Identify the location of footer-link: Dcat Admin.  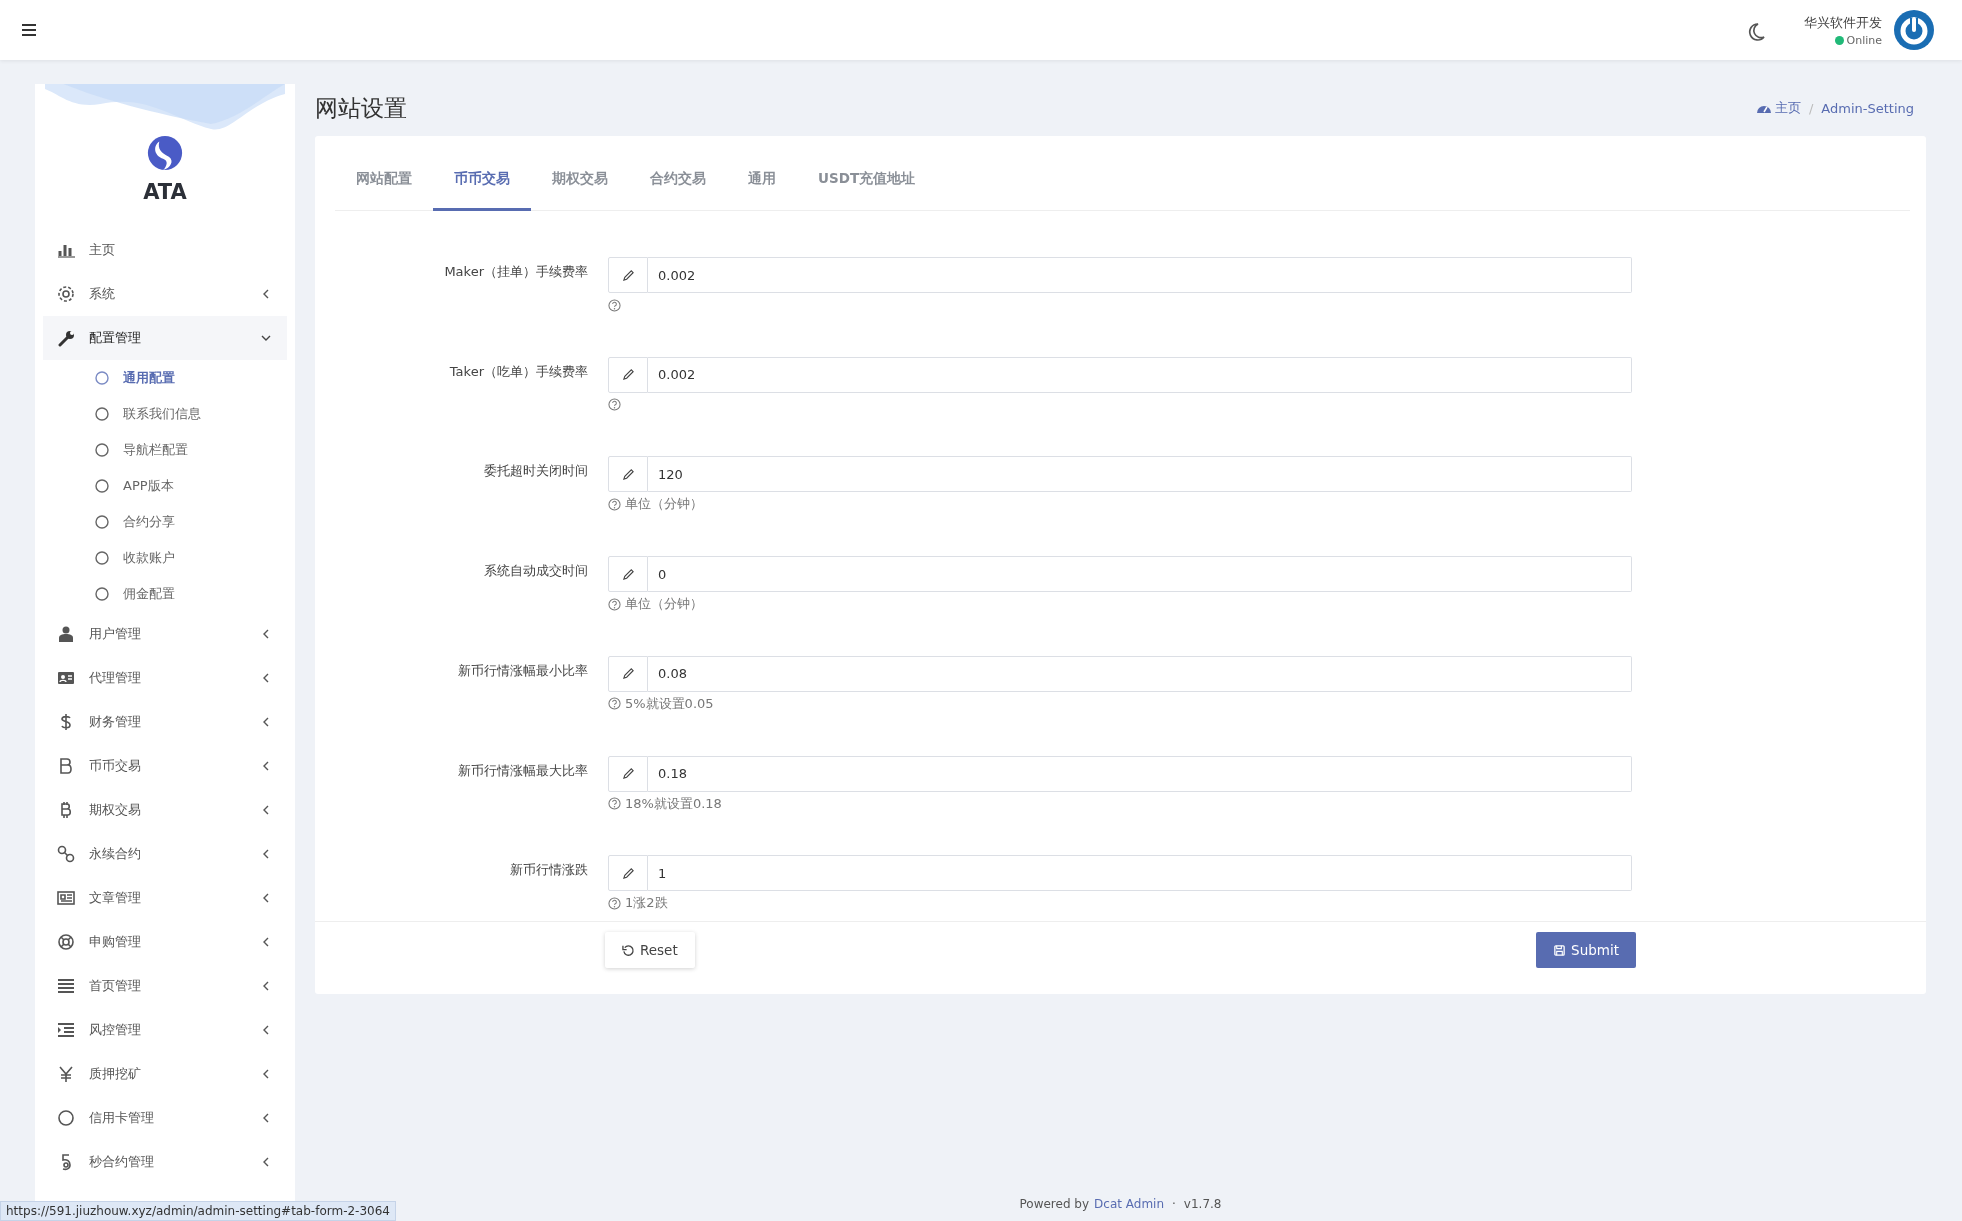
(1129, 1204).